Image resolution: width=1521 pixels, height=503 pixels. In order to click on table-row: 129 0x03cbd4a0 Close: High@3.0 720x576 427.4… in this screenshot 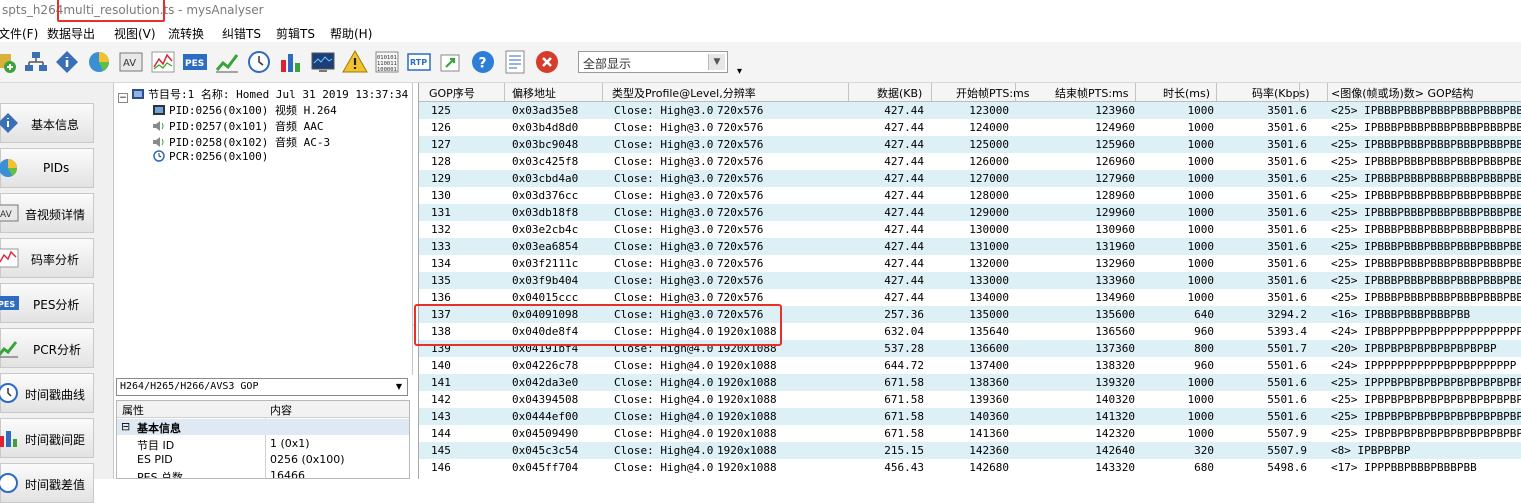, I will do `click(970, 178)`.